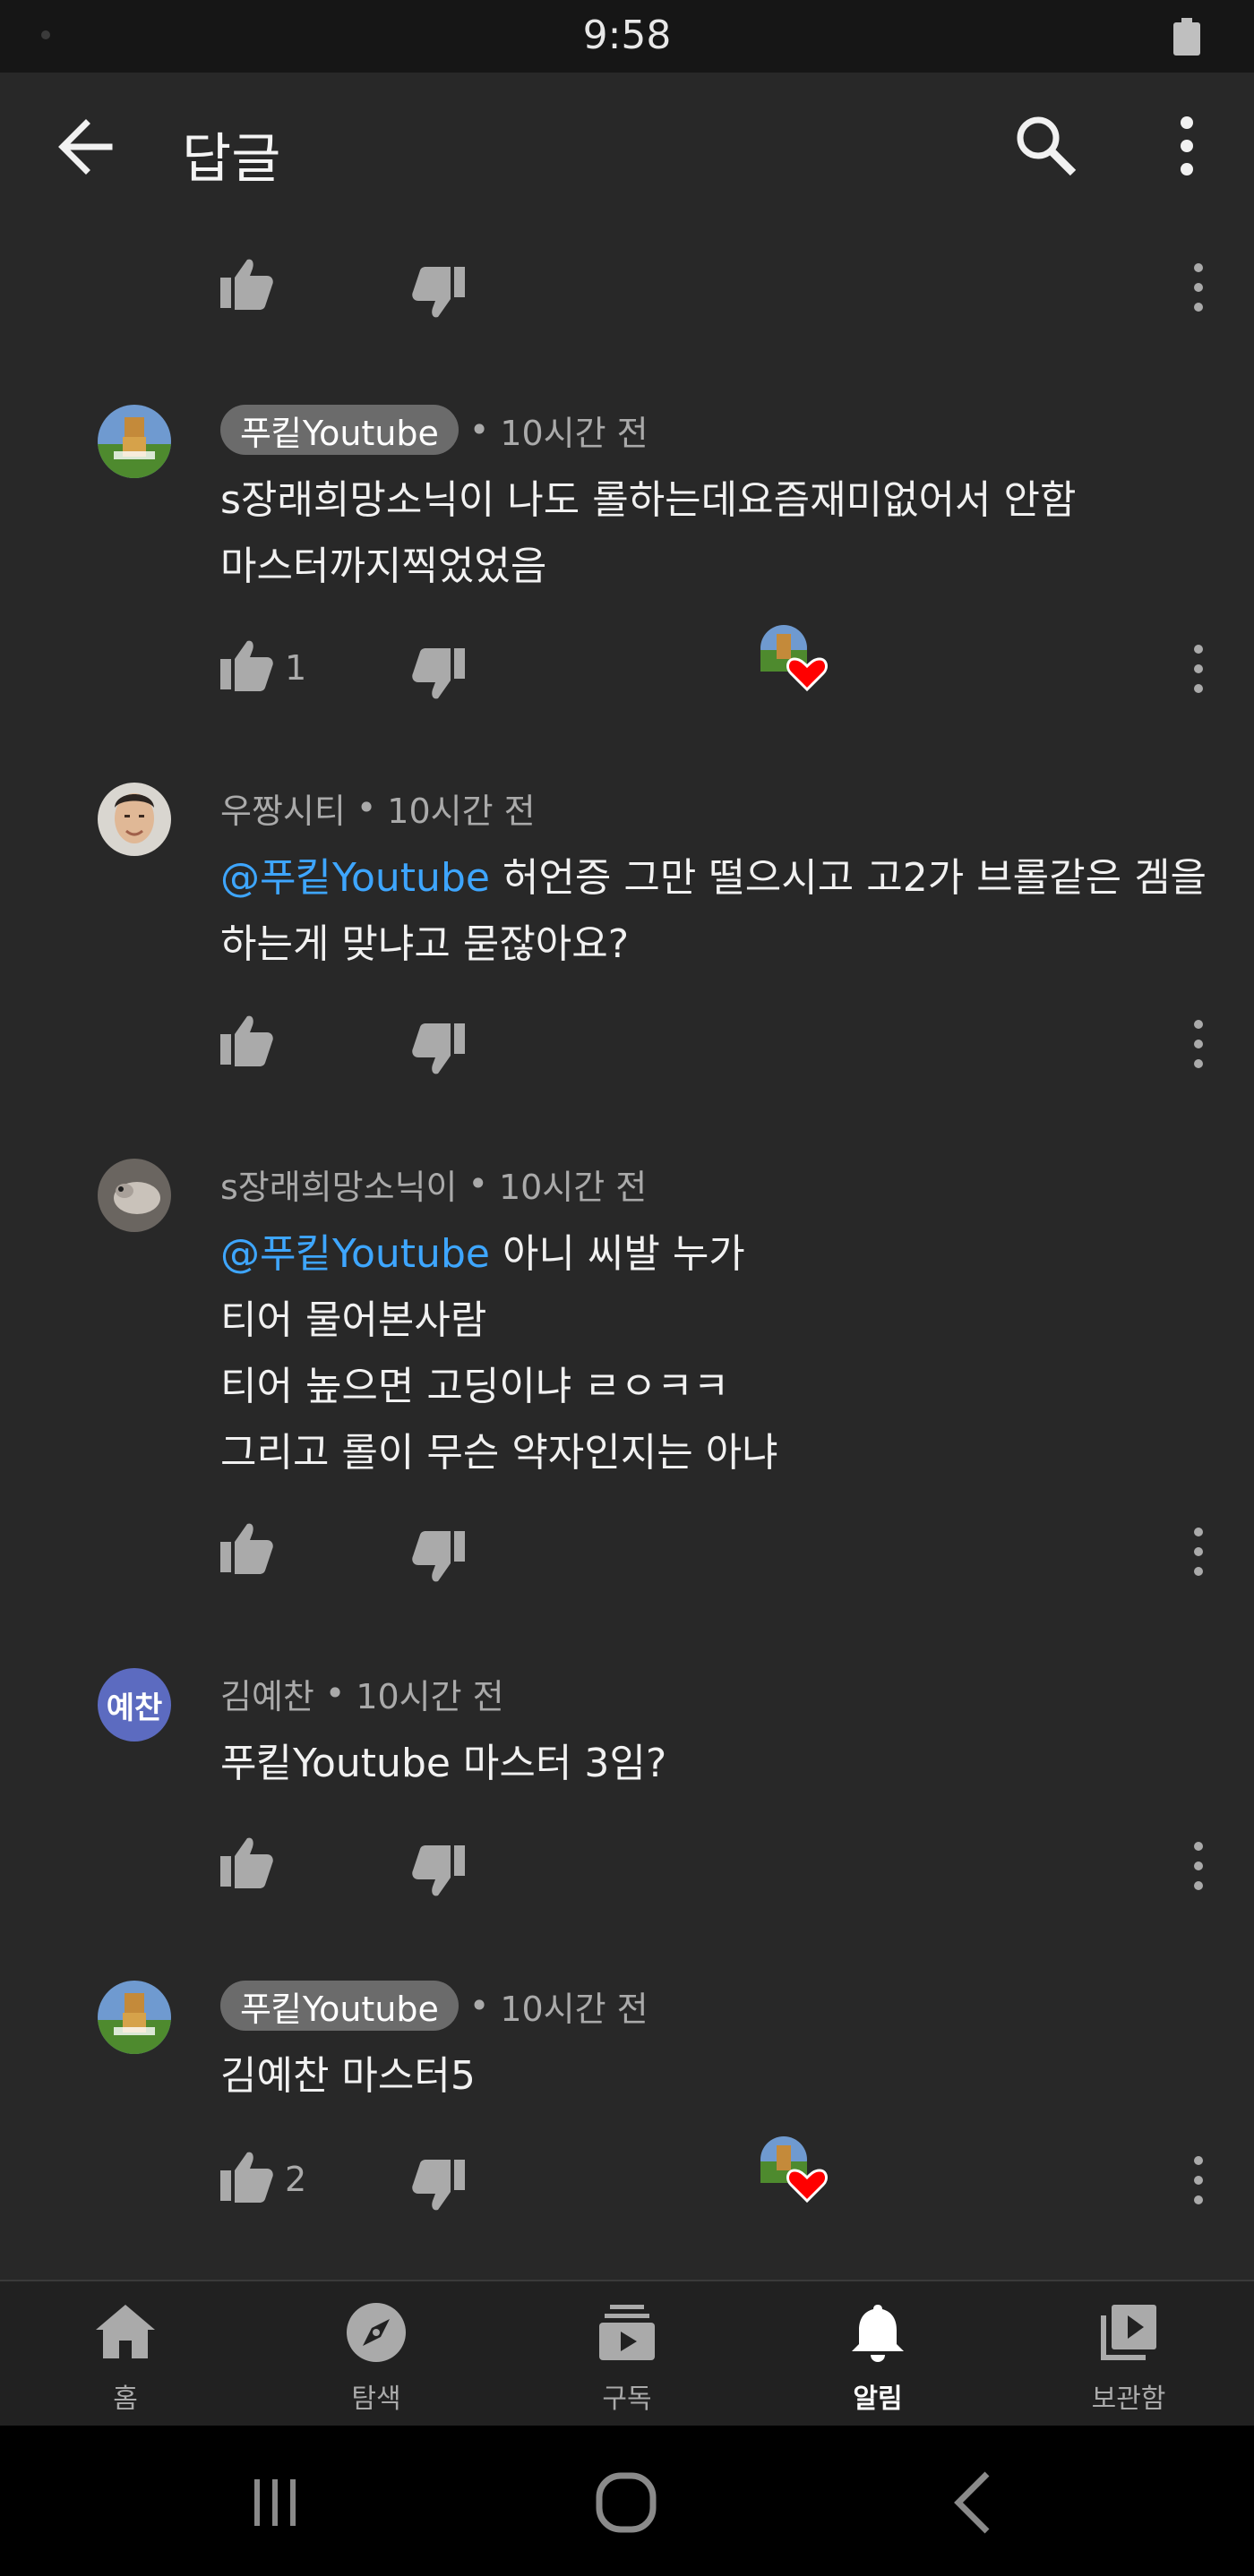 This screenshot has height=2576, width=1254. Describe the element at coordinates (878, 2399) in the screenshot. I see `nav-label: 알림` at that location.